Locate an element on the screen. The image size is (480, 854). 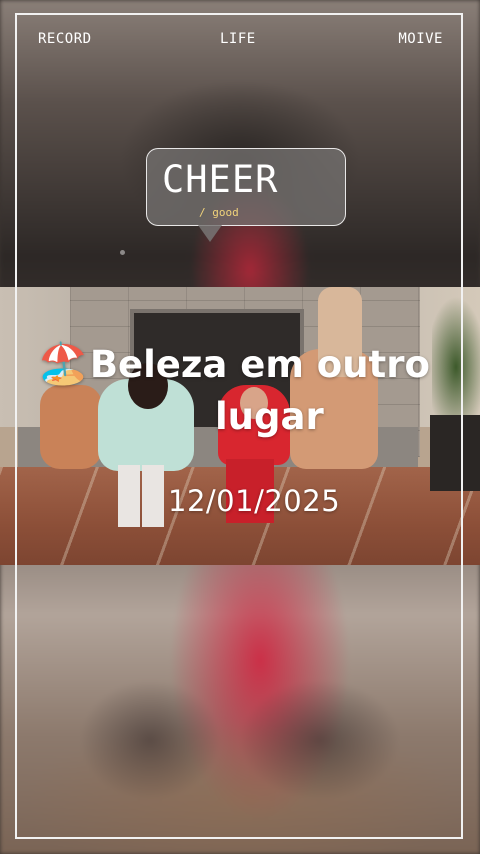
post-title-line1: Beleza em outro is located at coordinates (259, 364).